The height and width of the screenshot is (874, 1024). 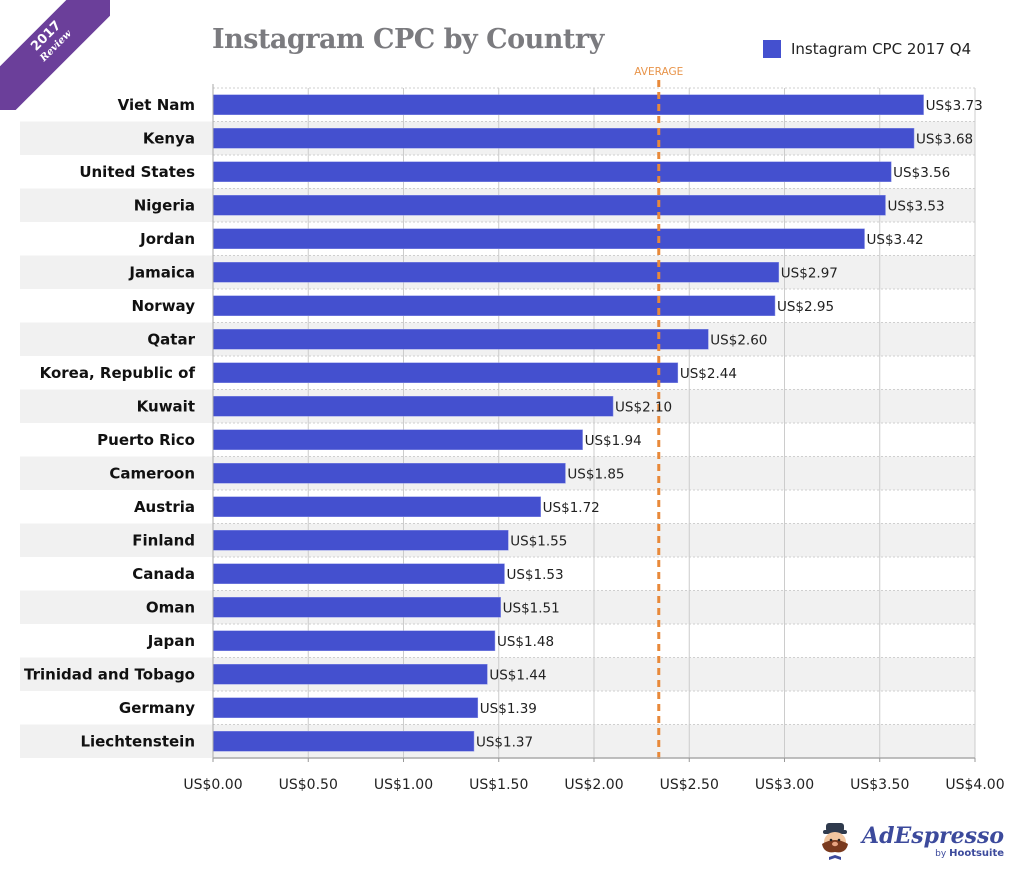 What do you see at coordinates (534, 575) in the screenshot?
I see `value-label: US$1.53` at bounding box center [534, 575].